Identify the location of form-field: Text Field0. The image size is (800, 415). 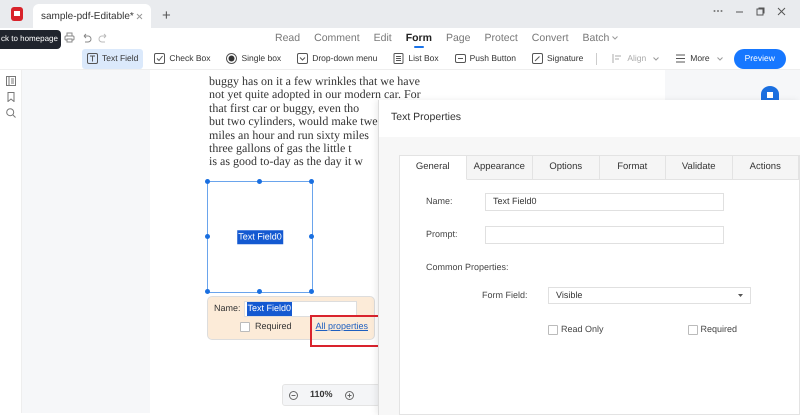
(260, 237).